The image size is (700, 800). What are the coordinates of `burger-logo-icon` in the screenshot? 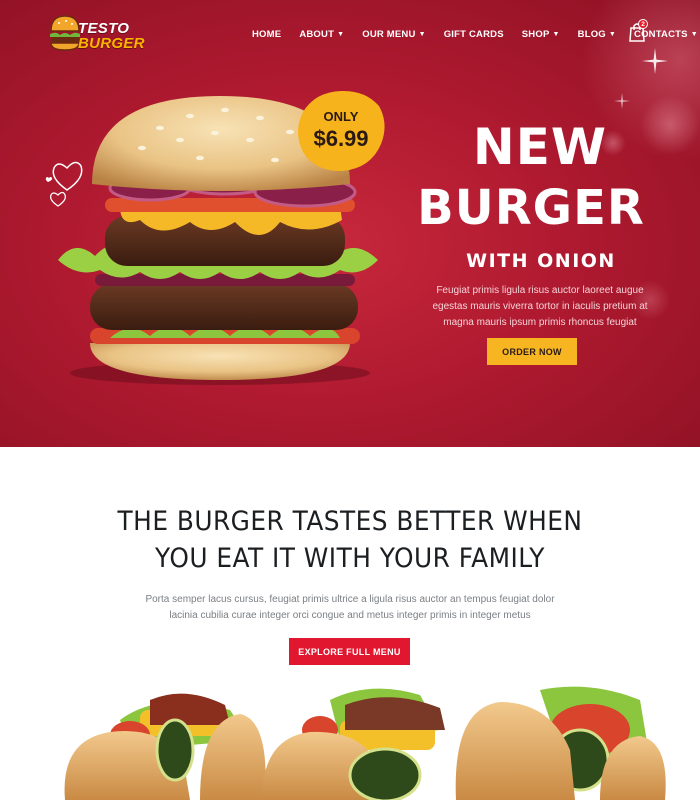 It's located at (65, 33).